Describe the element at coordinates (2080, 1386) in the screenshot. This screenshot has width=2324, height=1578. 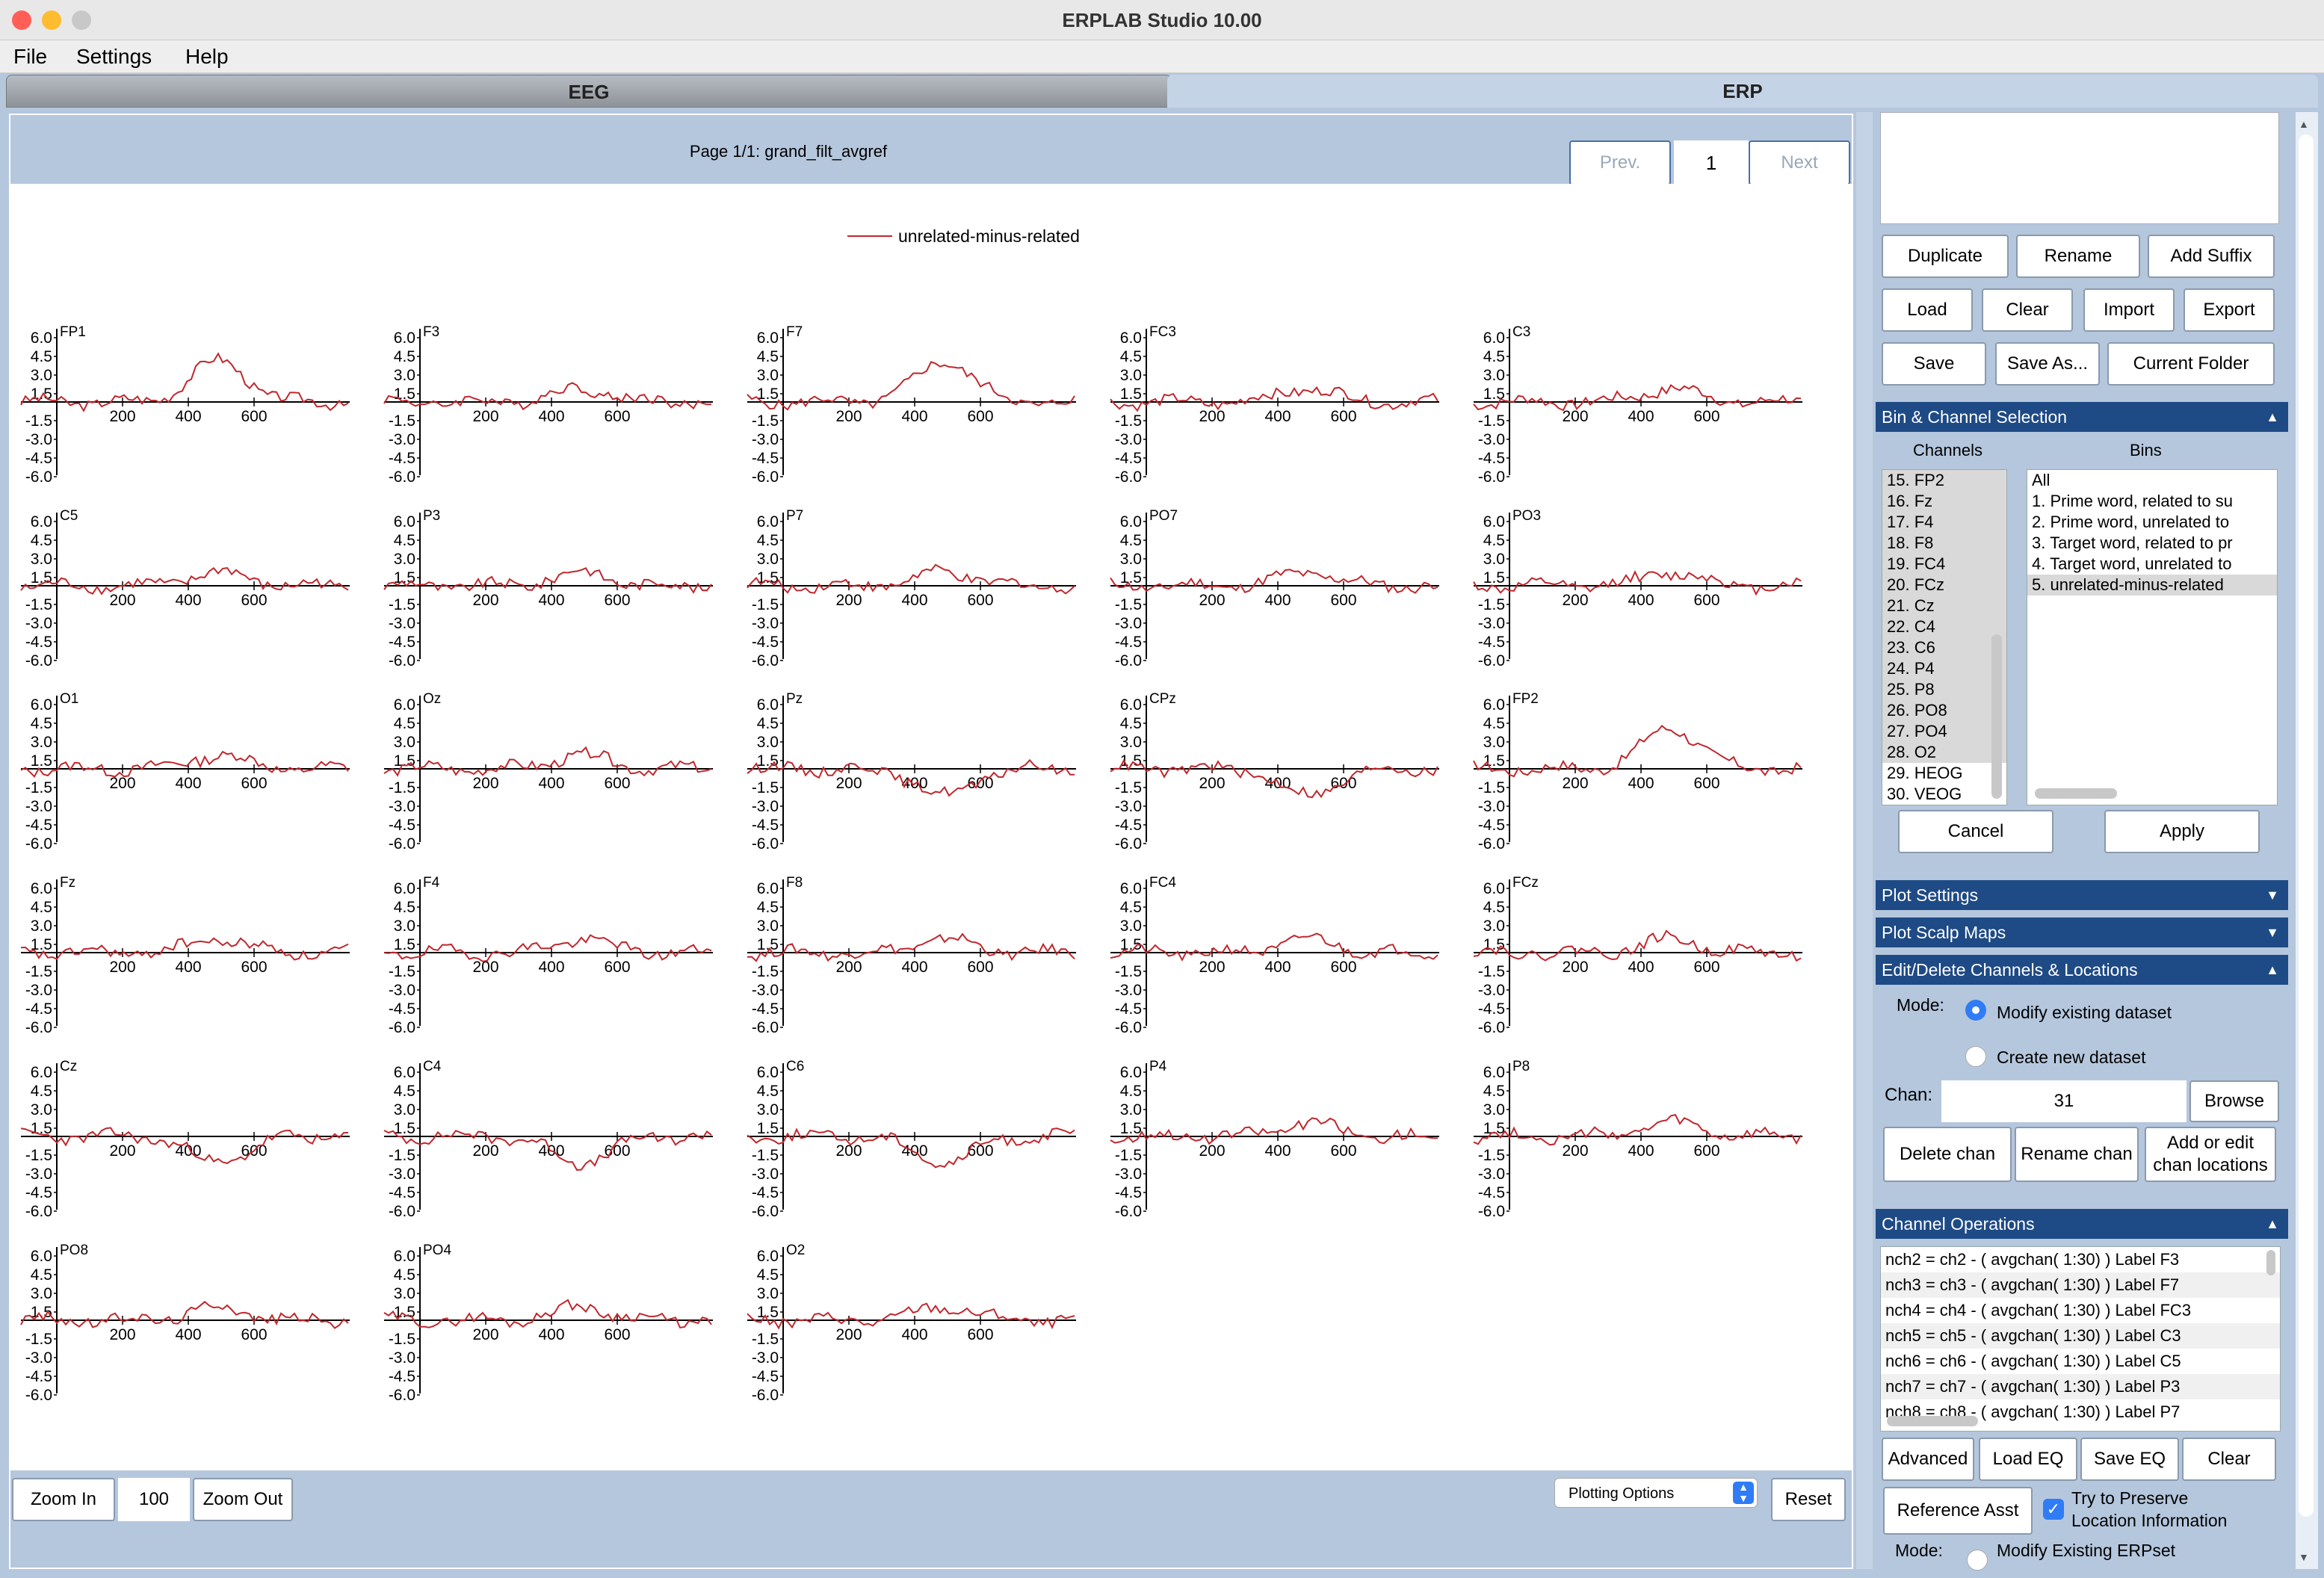
I see `equation-list-item: nch7 = ch7 - ( avgchan( 1:30) ) Label P3` at that location.